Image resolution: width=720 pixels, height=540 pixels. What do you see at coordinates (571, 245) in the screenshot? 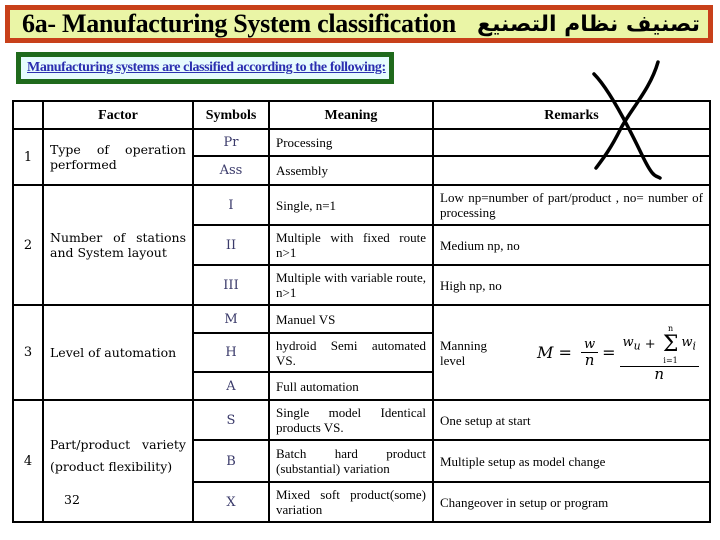
I see `remark-cell: Medium np, no` at bounding box center [571, 245].